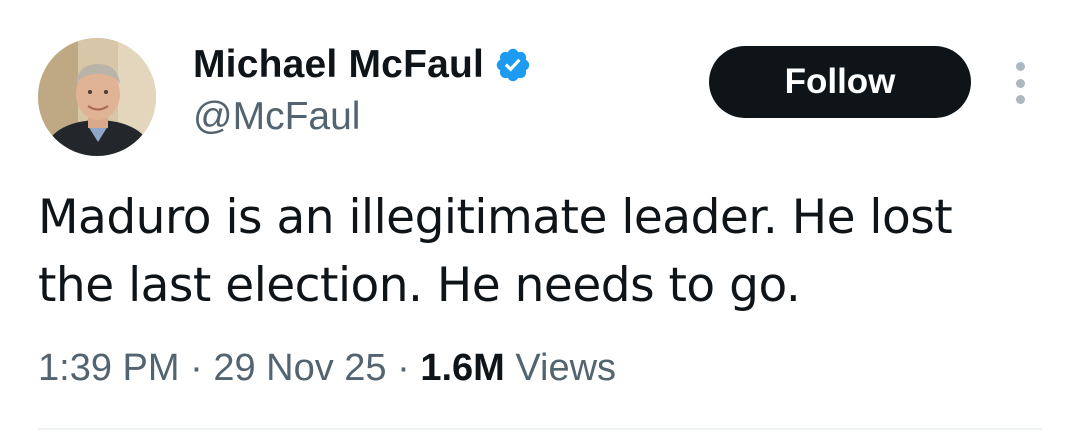  I want to click on more-vertical-icon, so click(1020, 83).